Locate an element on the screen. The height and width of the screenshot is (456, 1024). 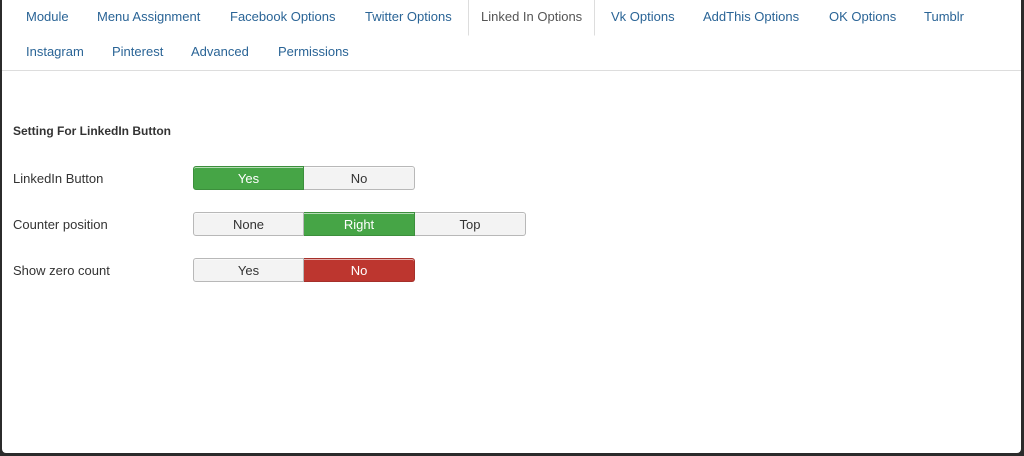
tab-menu-assignment: Menu Assignment is located at coordinates (148, 17).